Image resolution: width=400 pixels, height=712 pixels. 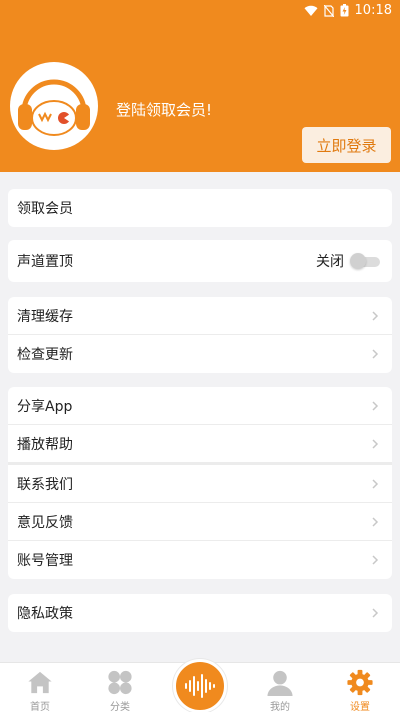 I want to click on no-sim-icon, so click(x=328, y=10).